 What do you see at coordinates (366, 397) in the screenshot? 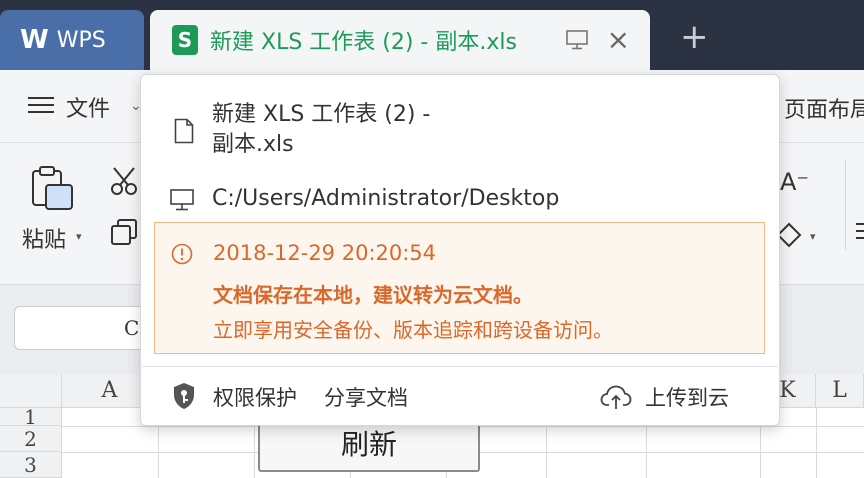
I see `share-document-link: 分享文档` at bounding box center [366, 397].